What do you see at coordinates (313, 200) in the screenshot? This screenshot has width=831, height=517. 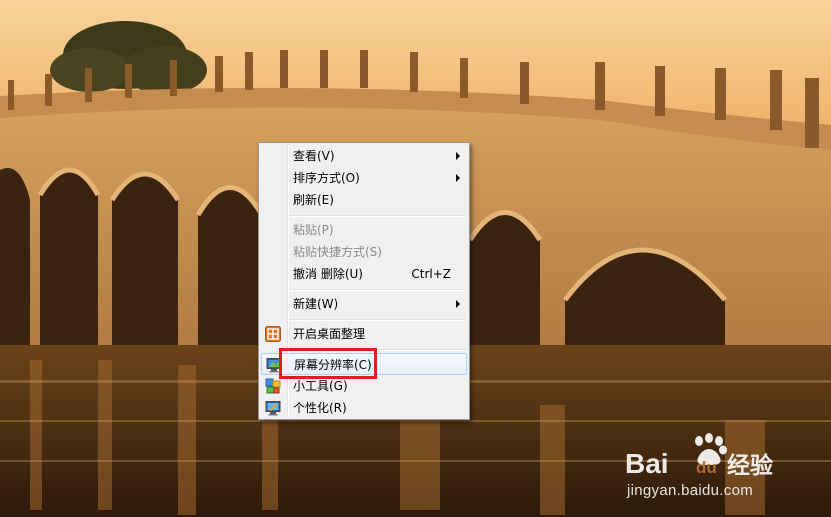 I see `menu-item-label: 刷新(E)` at bounding box center [313, 200].